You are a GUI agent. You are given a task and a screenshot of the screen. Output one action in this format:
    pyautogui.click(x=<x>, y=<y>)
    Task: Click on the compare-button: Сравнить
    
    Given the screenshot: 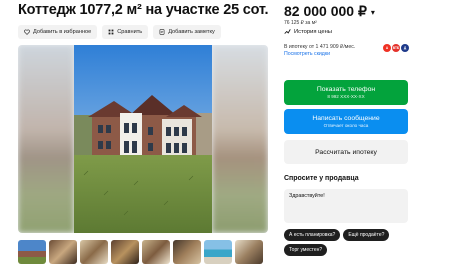 What is the action you would take?
    pyautogui.click(x=125, y=32)
    